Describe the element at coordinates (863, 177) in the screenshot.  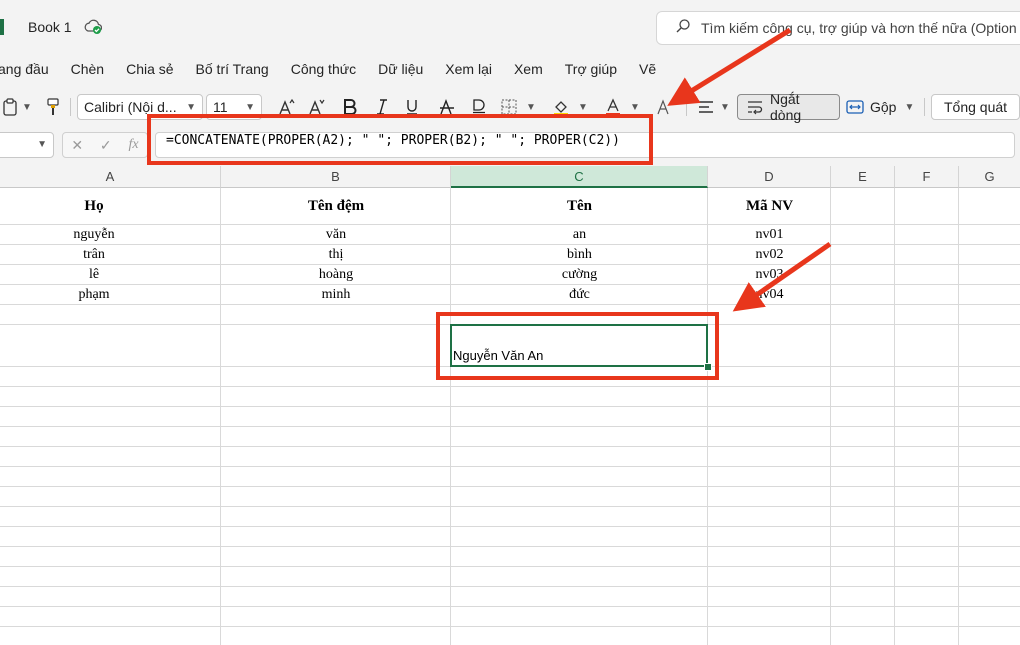
I see `column-header-e: E` at that location.